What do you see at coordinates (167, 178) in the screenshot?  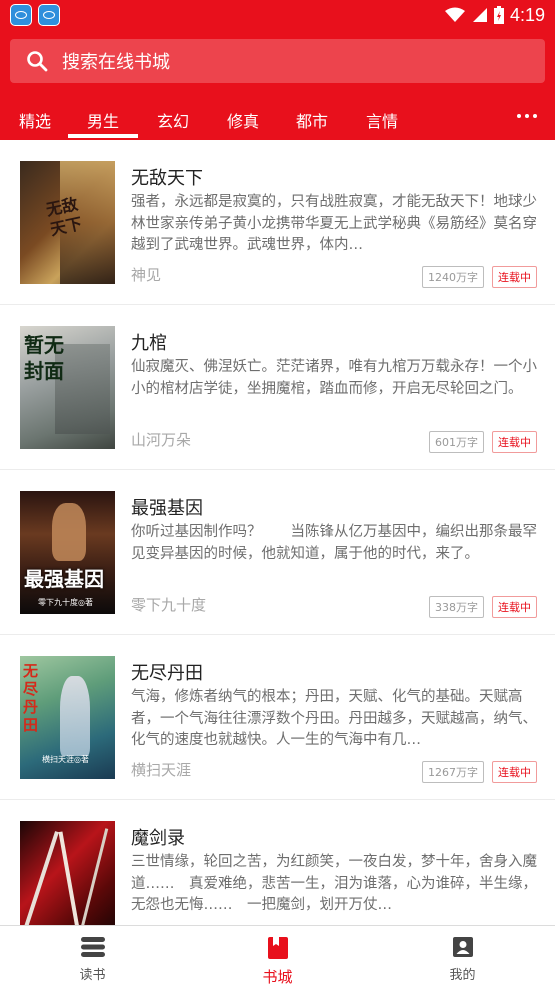 I see `book-title: 无敌天下` at bounding box center [167, 178].